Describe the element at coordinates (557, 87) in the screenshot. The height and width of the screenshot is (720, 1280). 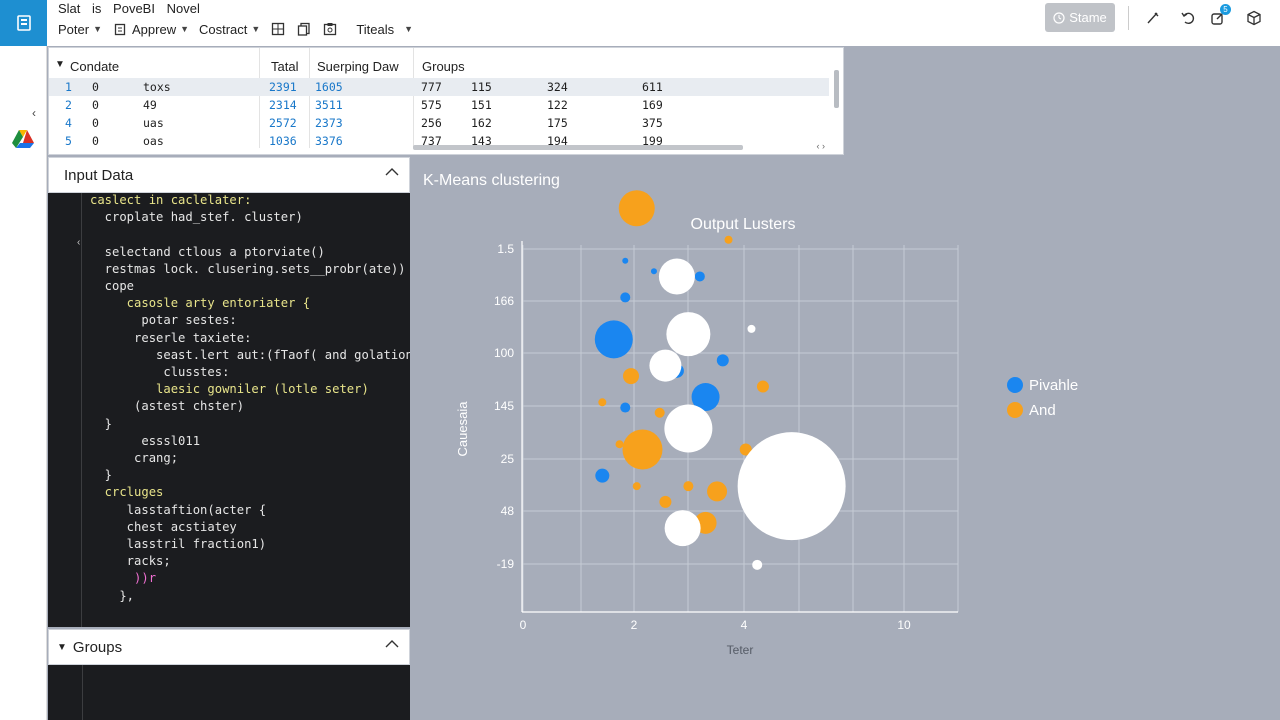
I see `cell: 324` at that location.